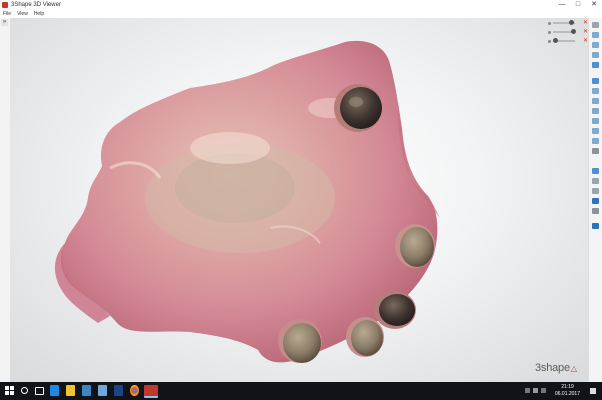 The height and width of the screenshot is (400, 602). Describe the element at coordinates (102, 390) in the screenshot. I see `mail-icon` at that location.